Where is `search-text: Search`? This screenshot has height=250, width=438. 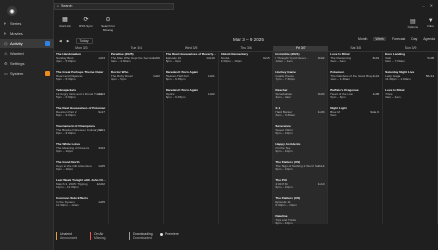 search-text: Search is located at coordinates (67, 6).